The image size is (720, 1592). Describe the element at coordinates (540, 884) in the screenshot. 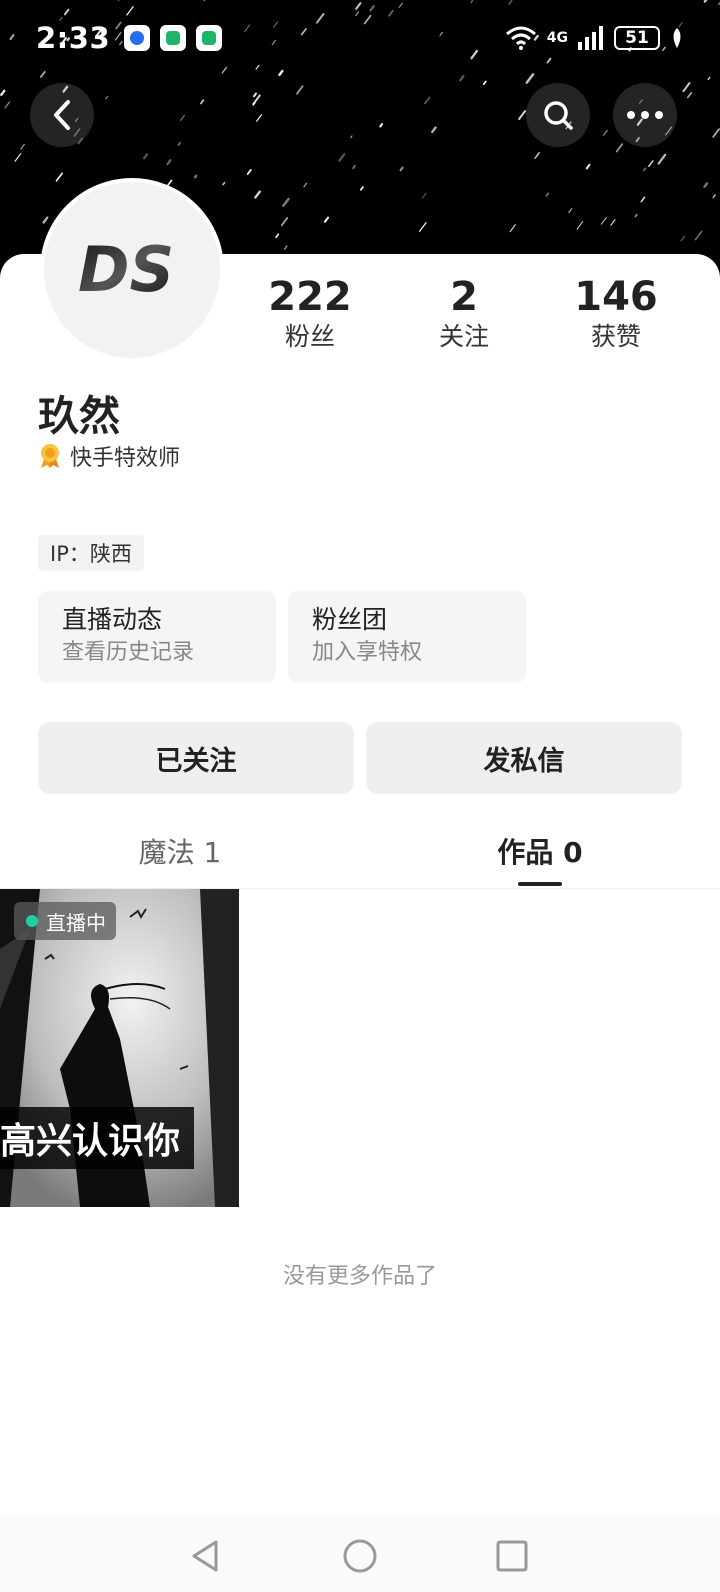

I see `tab-active-indicator` at that location.